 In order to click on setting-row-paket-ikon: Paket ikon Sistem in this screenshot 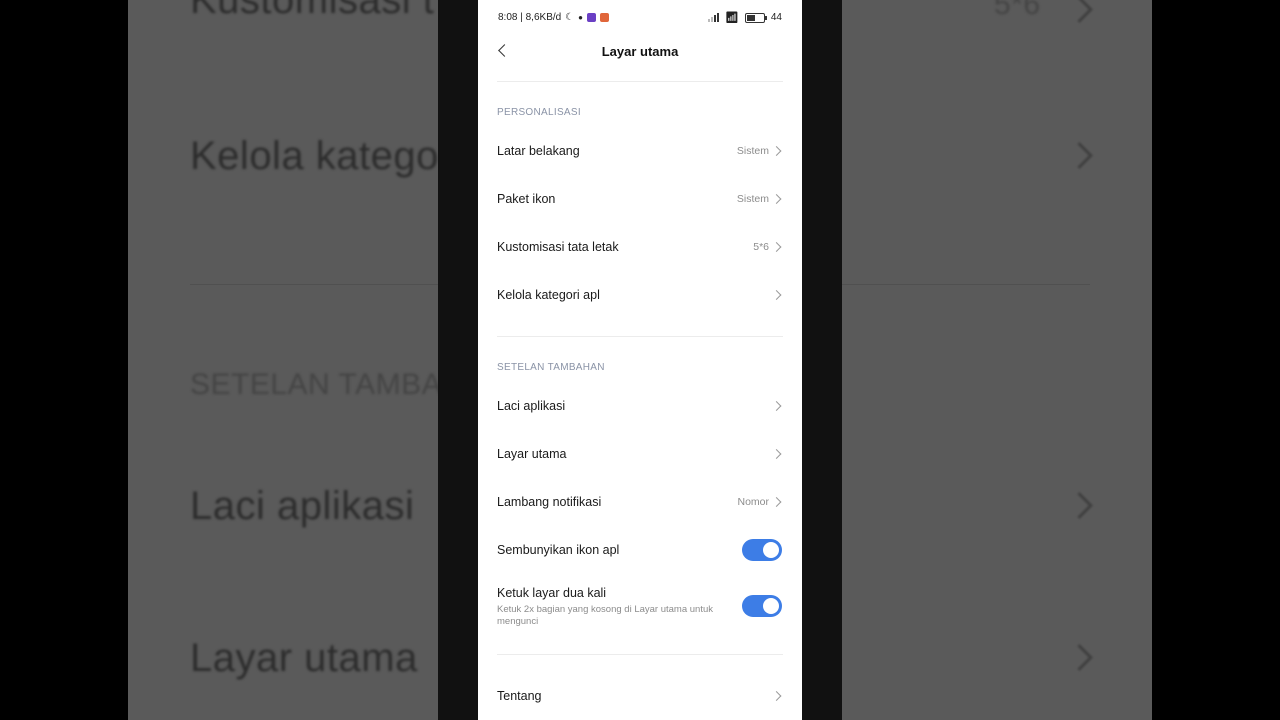, I will do `click(640, 199)`.